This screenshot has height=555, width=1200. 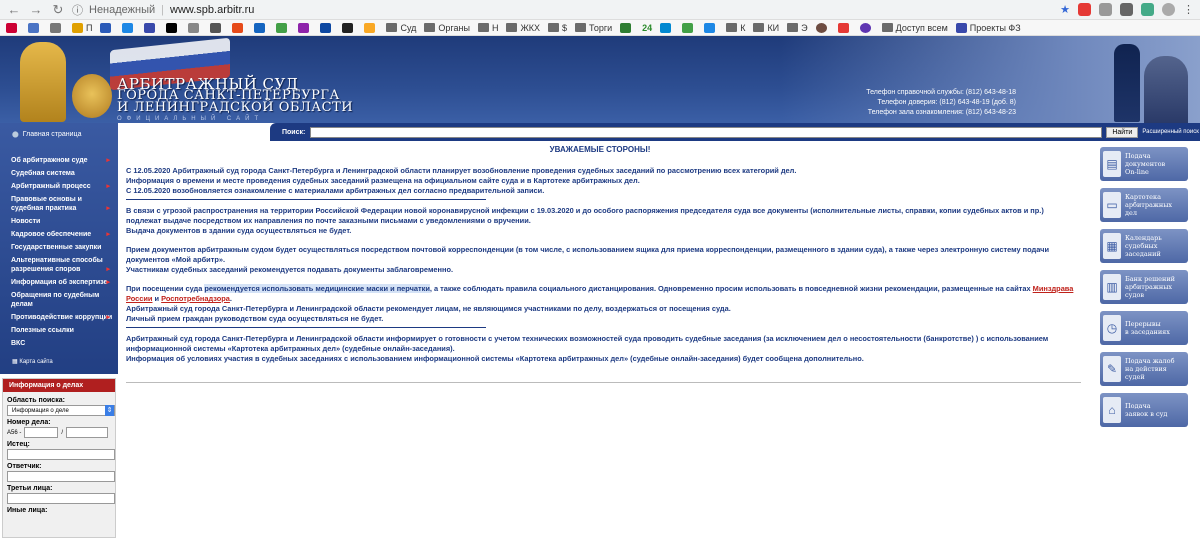 What do you see at coordinates (1144, 410) in the screenshot?
I see `court-applications-button: ⌂ Подача заявок в суд` at bounding box center [1144, 410].